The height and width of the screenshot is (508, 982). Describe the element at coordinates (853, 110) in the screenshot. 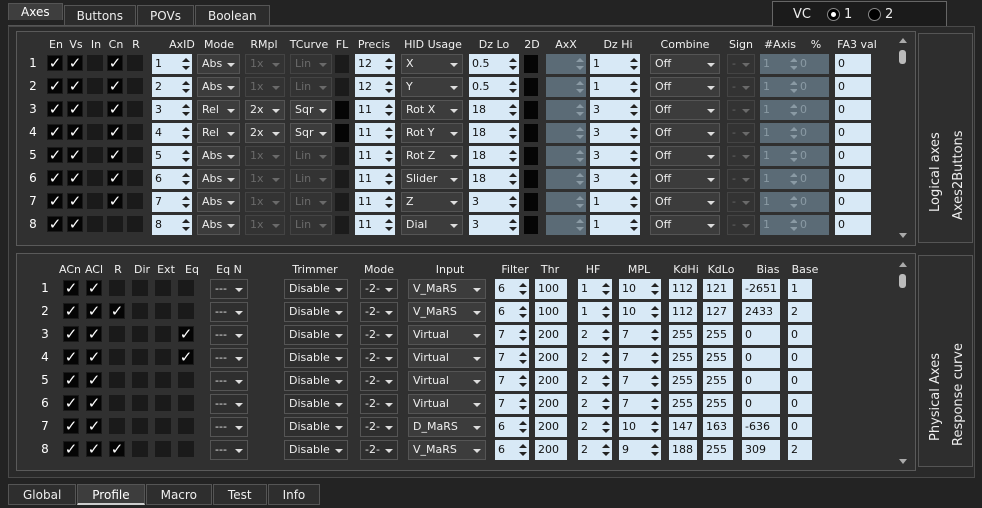

I see `fa3-value-field: 0` at that location.